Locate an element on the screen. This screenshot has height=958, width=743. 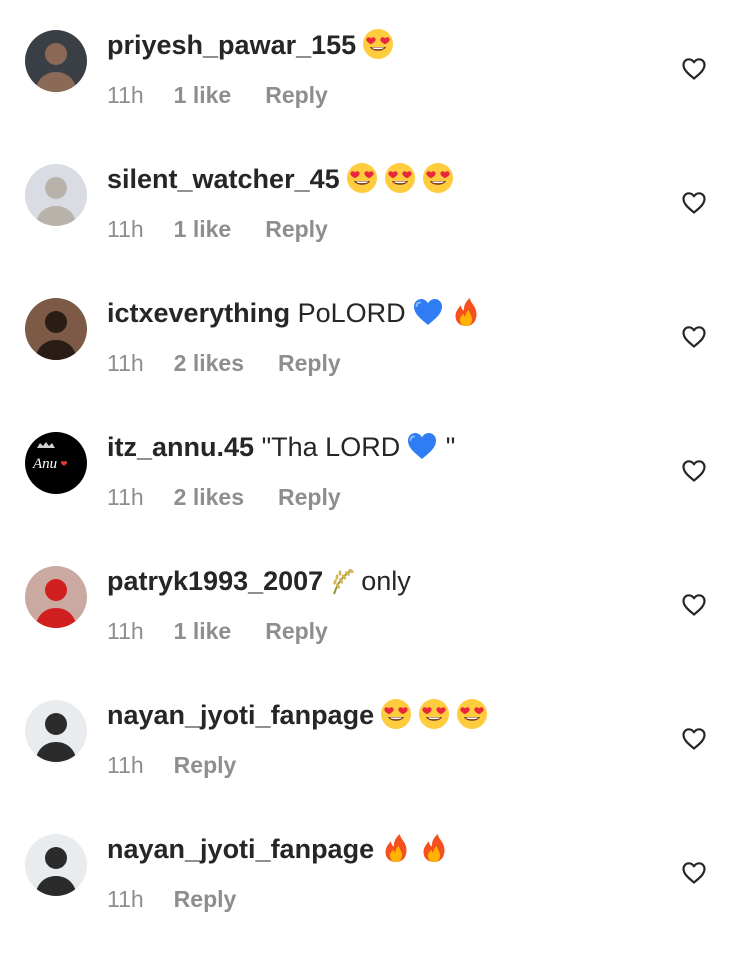
comment-text-suffix: only is located at coordinates (386, 581).